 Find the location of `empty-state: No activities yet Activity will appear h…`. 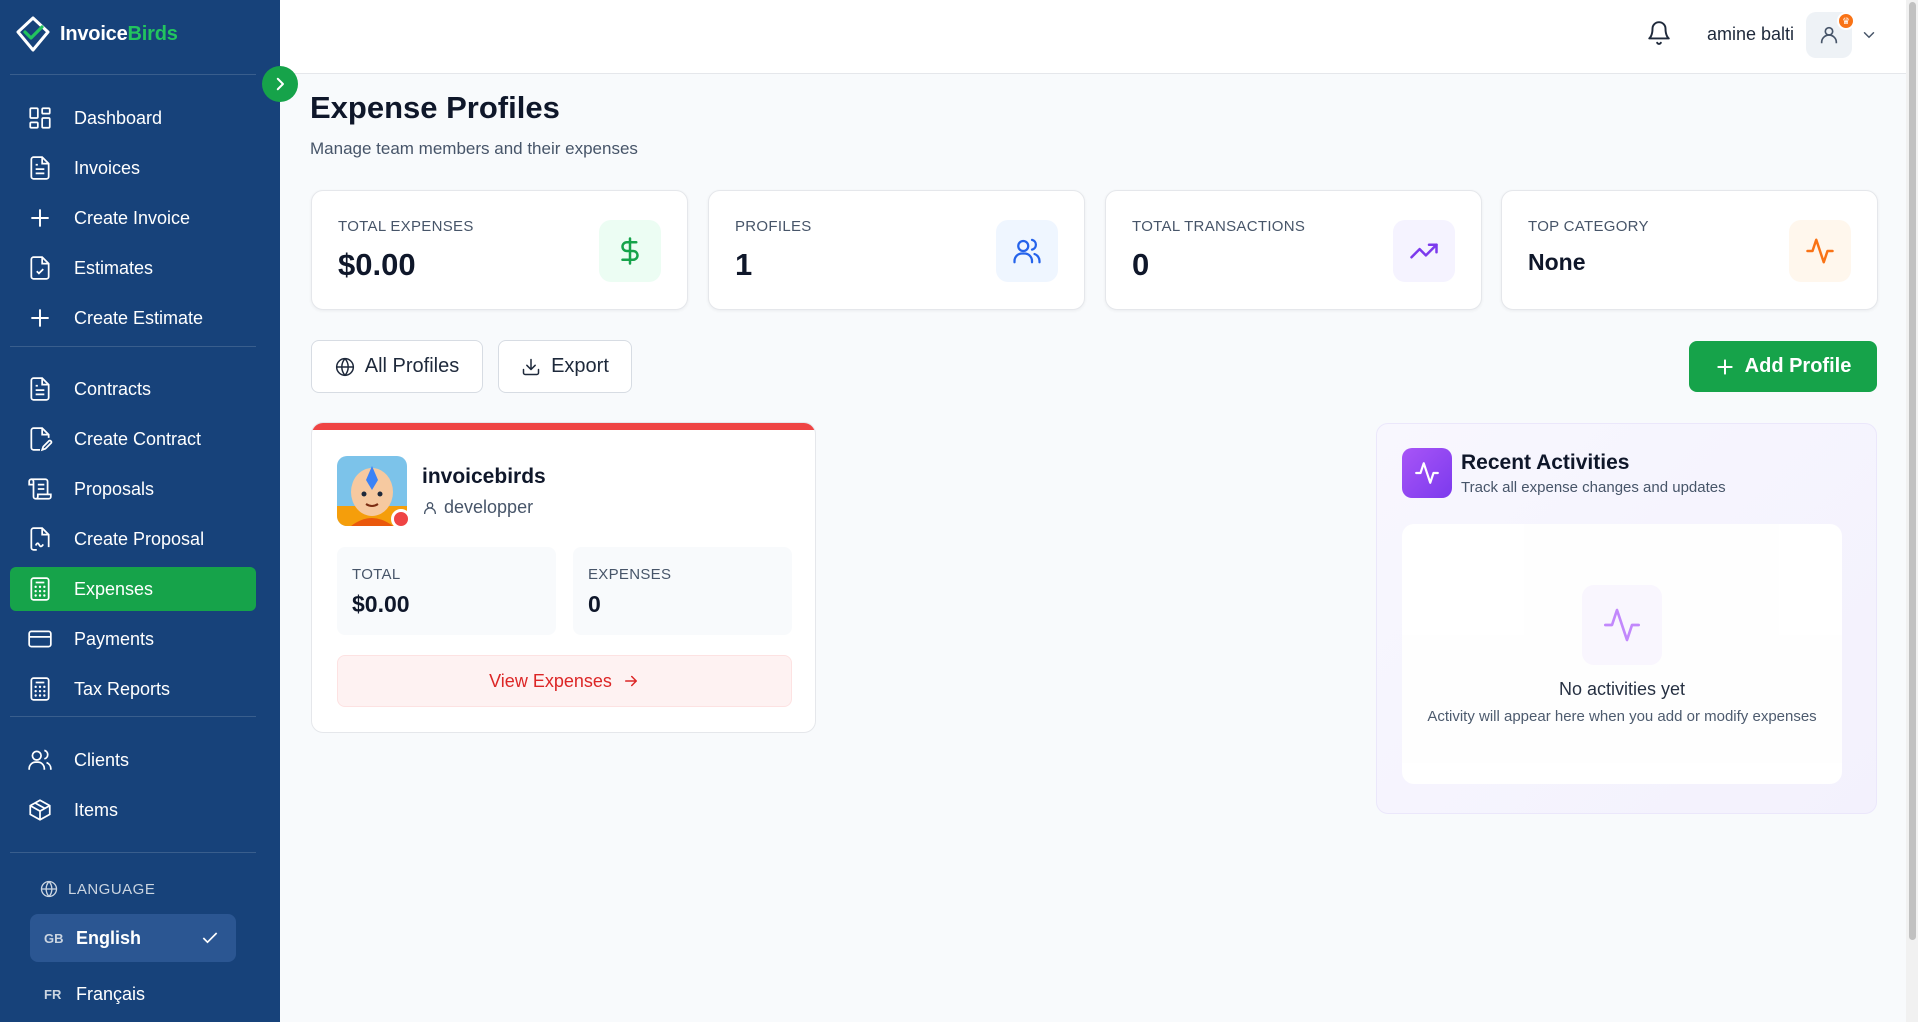

empty-state: No activities yet Activity will appear h… is located at coordinates (1622, 654).